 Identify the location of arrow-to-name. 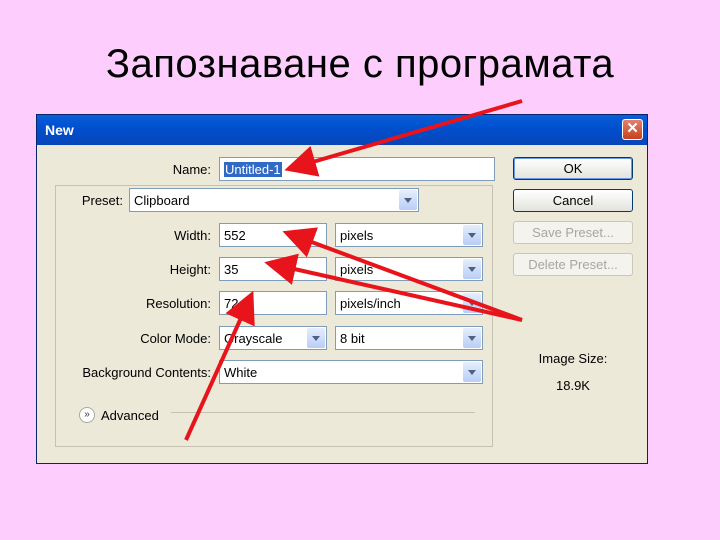
(403, 138).